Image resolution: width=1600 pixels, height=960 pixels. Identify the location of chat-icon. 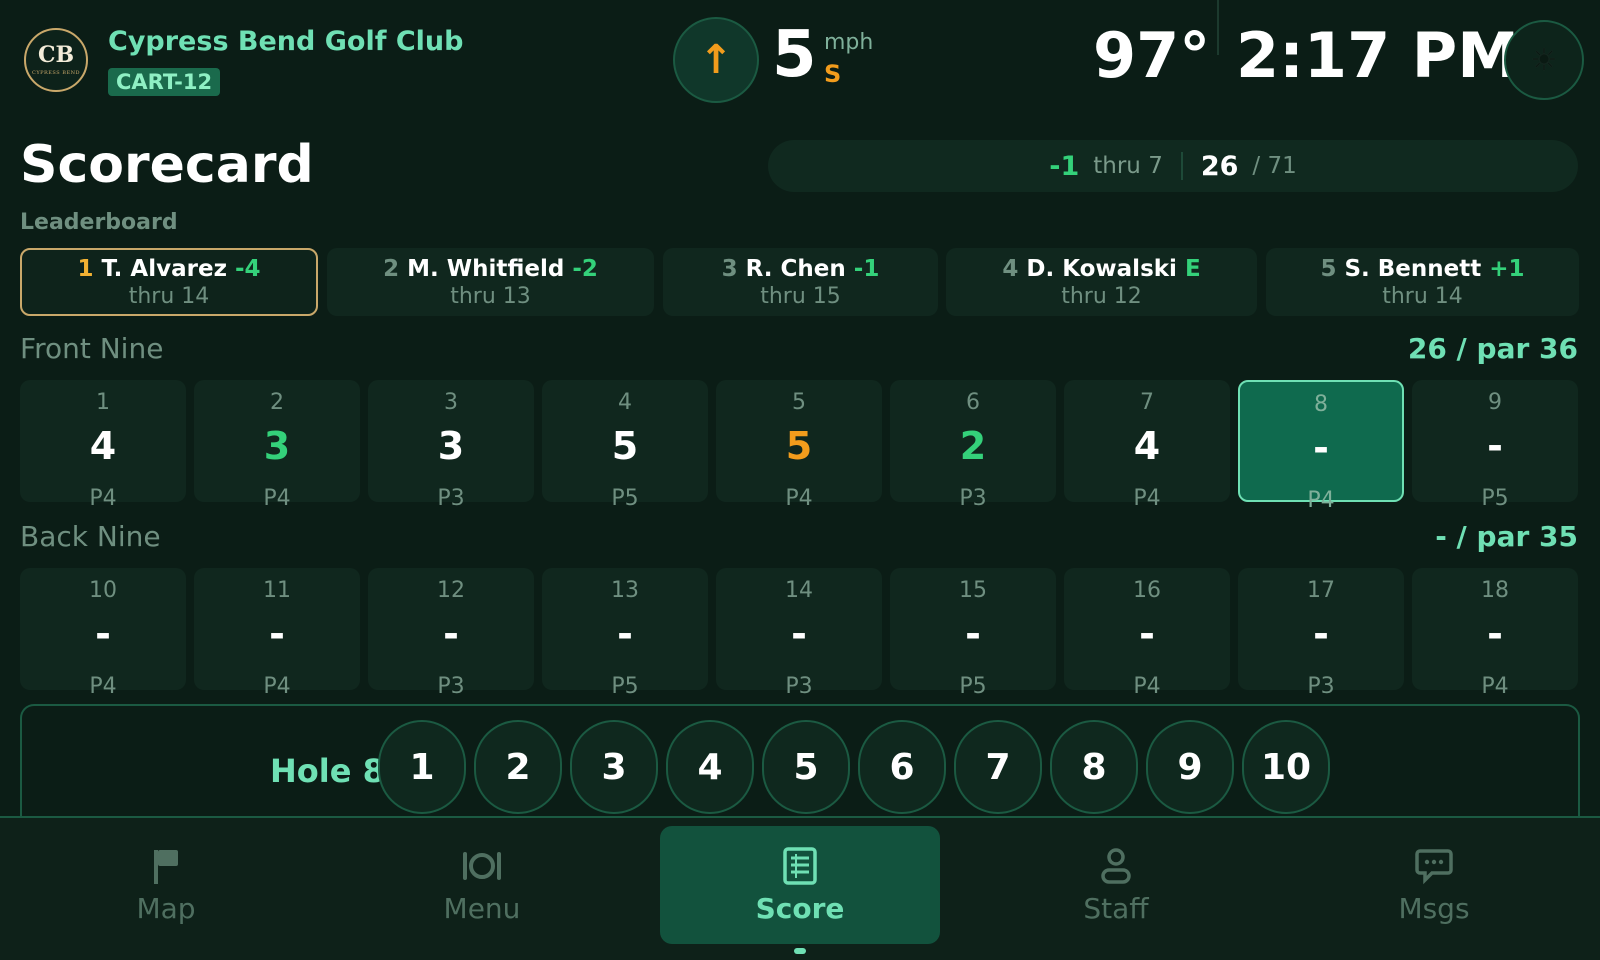
(1434, 866).